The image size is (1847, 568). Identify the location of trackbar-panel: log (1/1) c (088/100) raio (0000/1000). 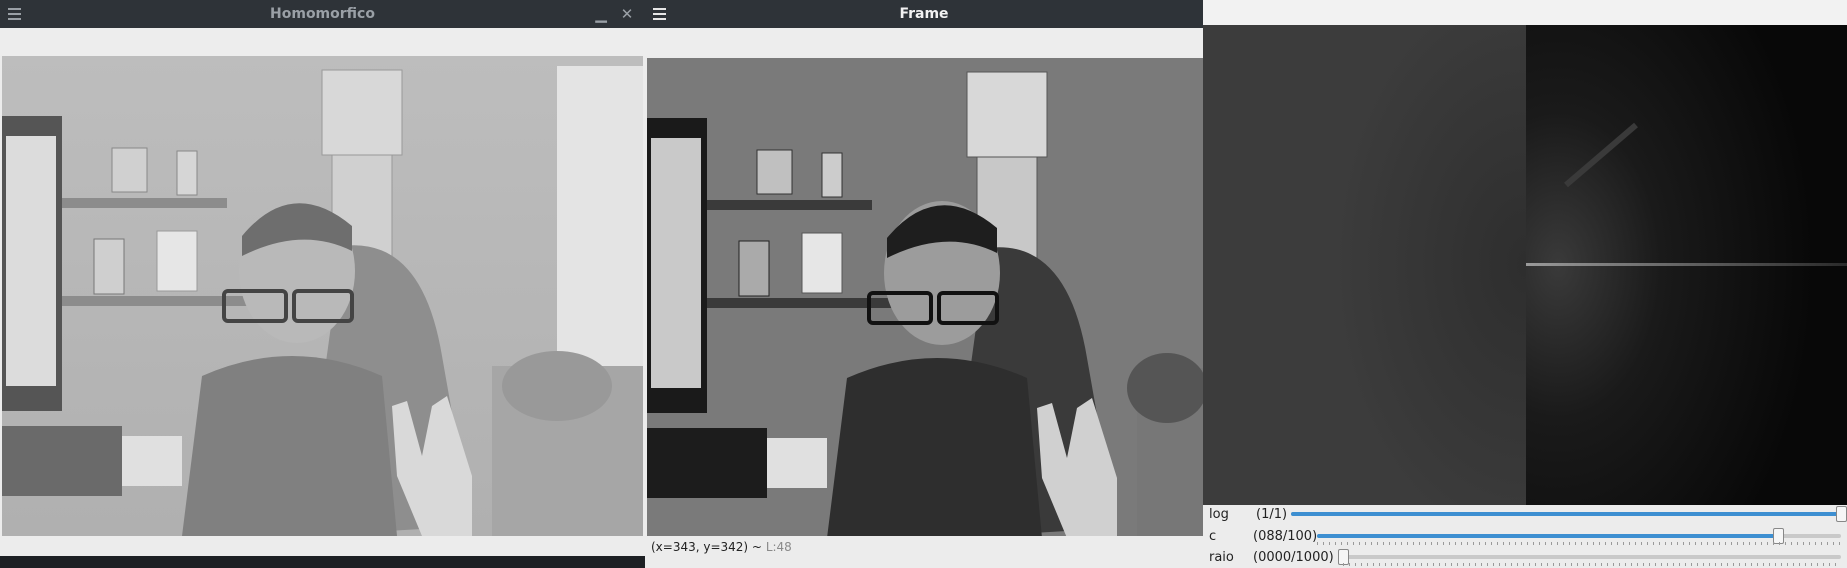
(1525, 536).